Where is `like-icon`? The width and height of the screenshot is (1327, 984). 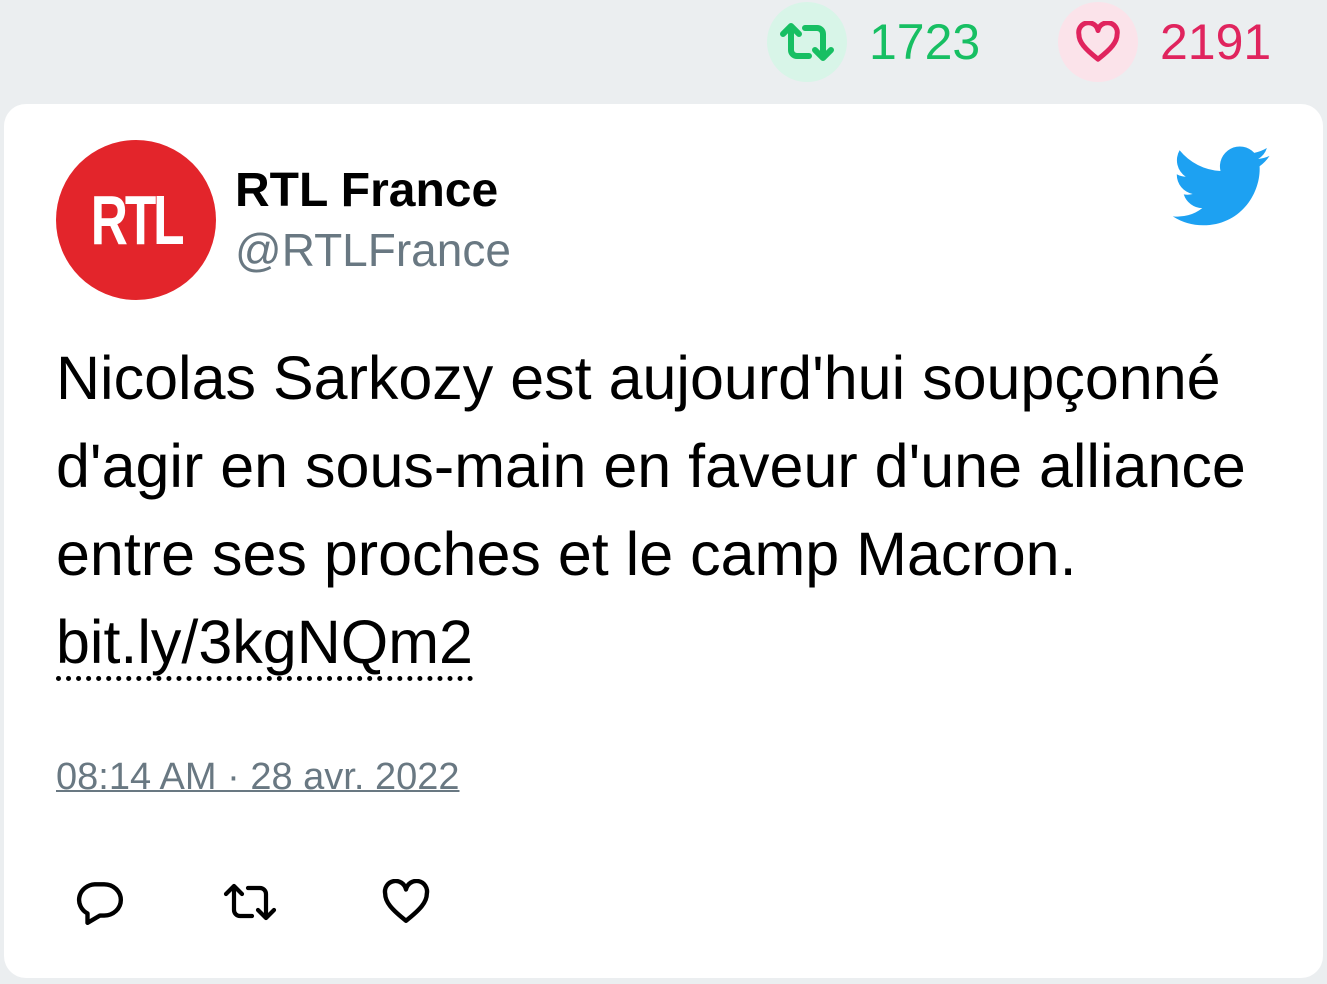 like-icon is located at coordinates (406, 901).